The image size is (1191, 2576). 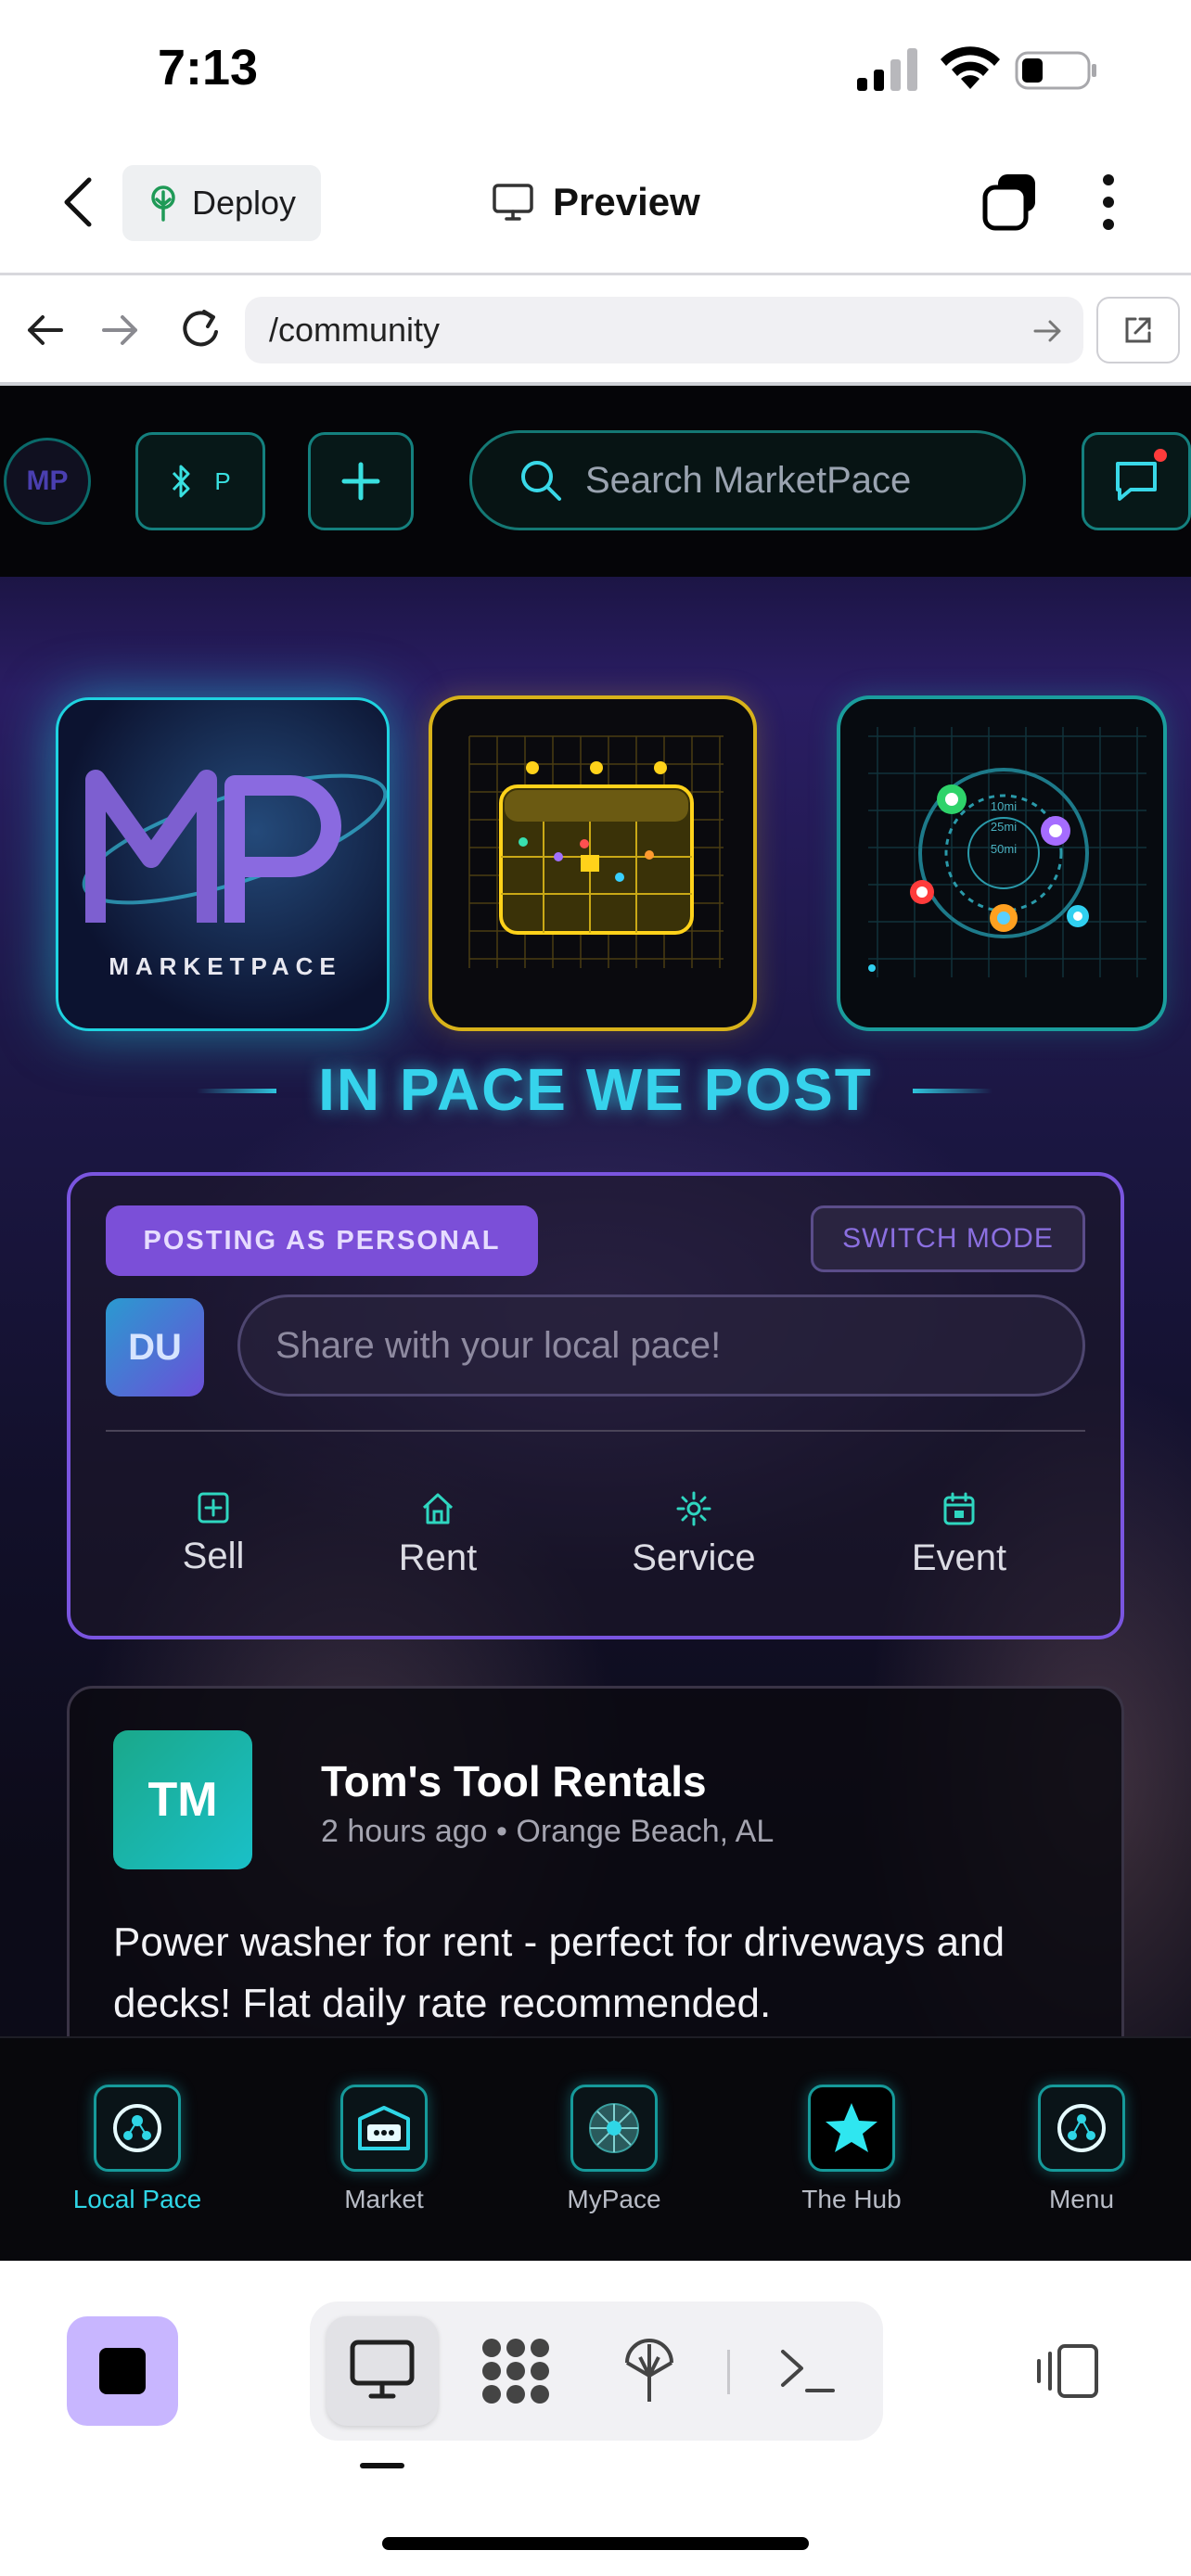 What do you see at coordinates (1004, 849) in the screenshot?
I see `ring-label-50mi: 50mi` at bounding box center [1004, 849].